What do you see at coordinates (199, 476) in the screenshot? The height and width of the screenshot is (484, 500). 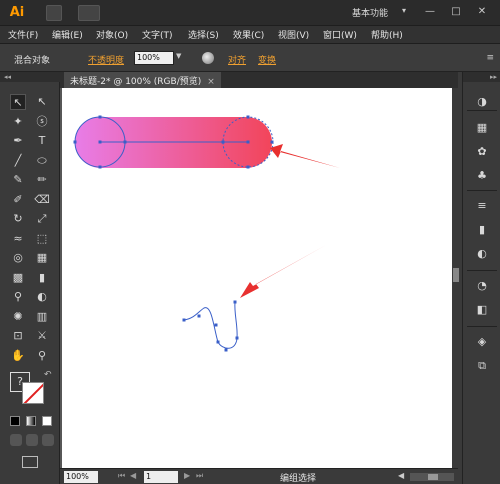 I see `last-page-icon: ⏭` at bounding box center [199, 476].